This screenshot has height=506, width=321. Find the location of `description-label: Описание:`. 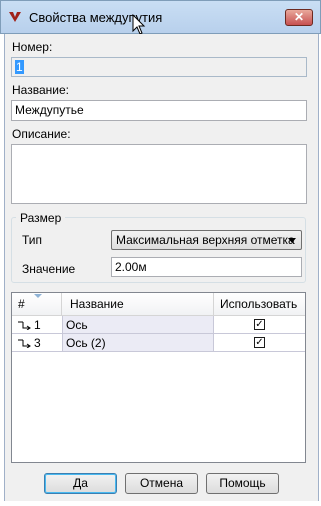

description-label: Описание: is located at coordinates (41, 134).